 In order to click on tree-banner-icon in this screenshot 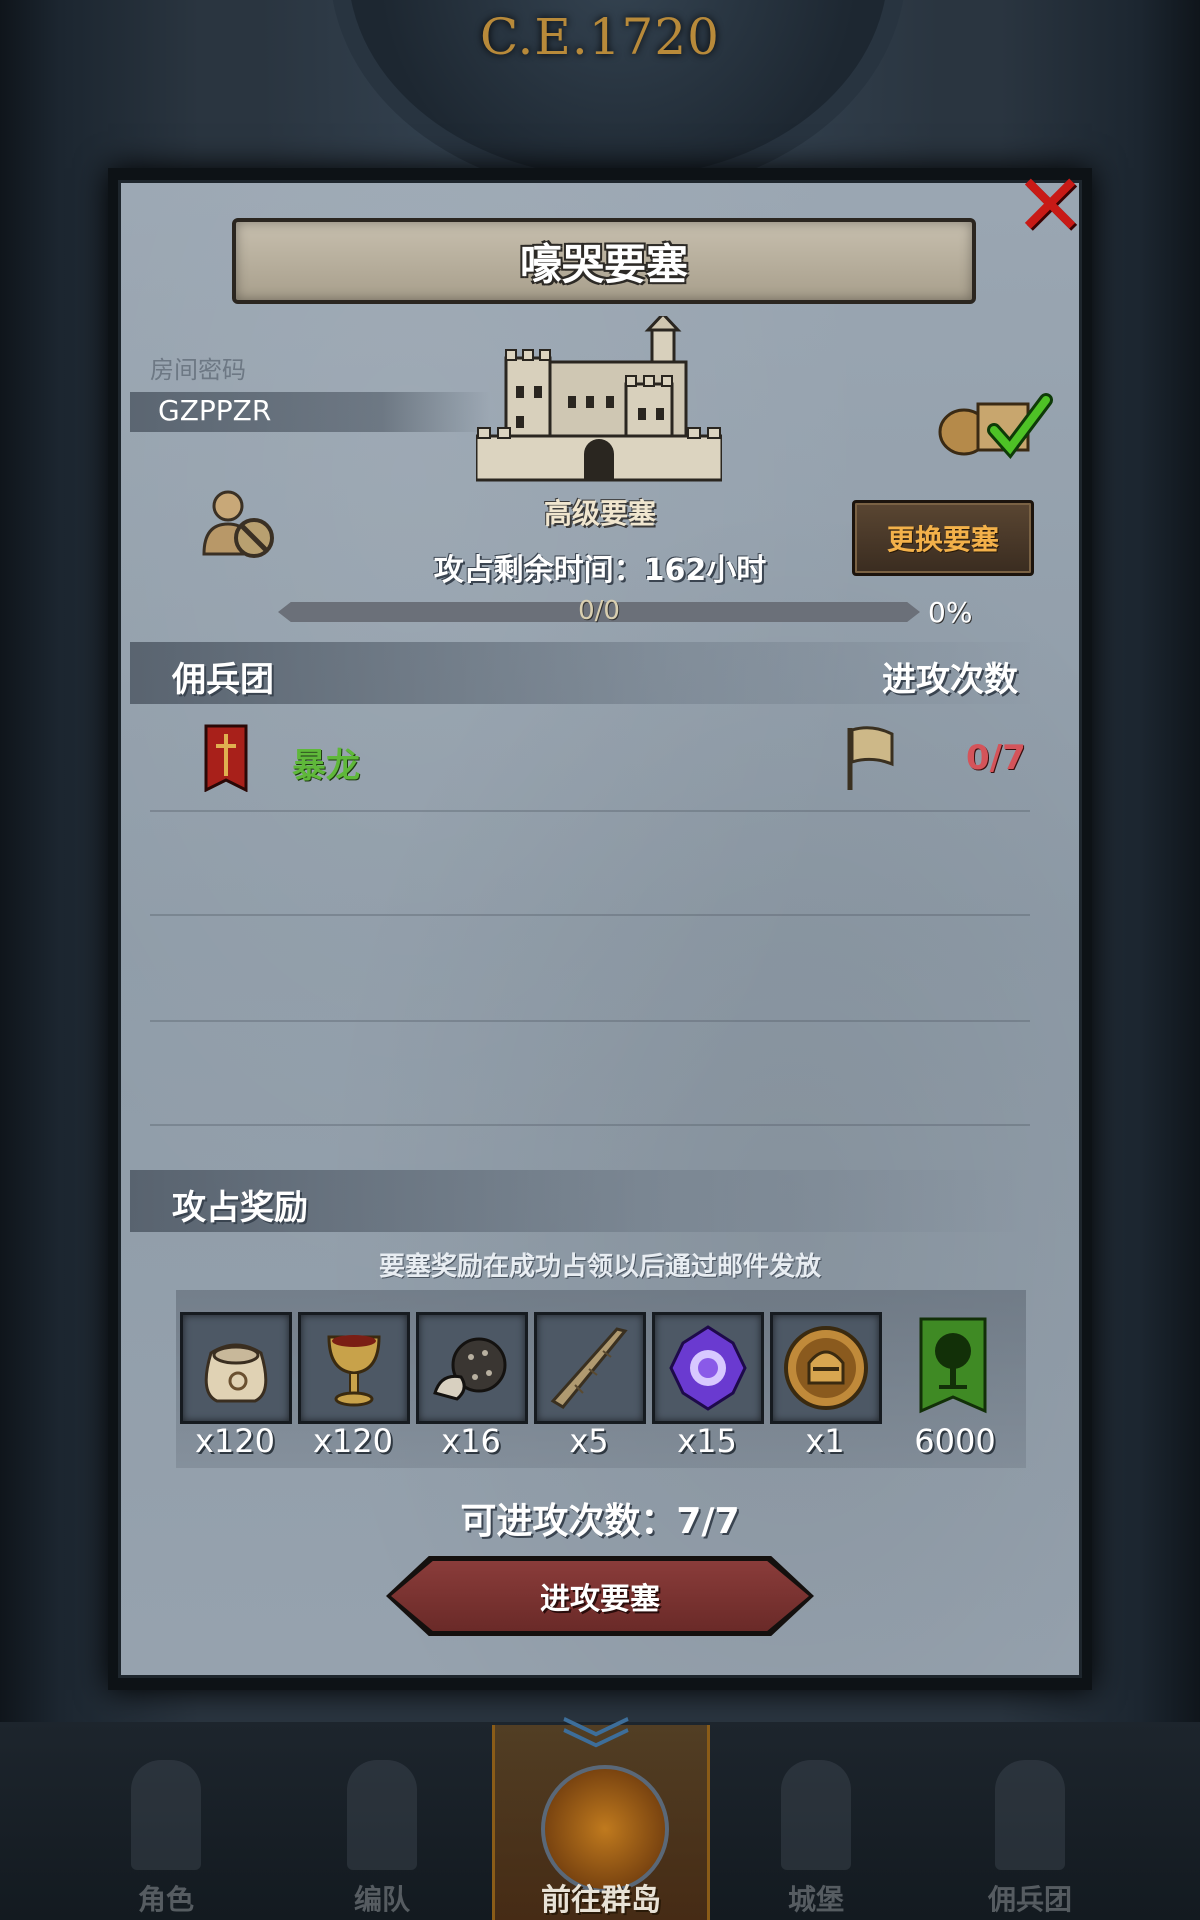, I will do `click(953, 1365)`.